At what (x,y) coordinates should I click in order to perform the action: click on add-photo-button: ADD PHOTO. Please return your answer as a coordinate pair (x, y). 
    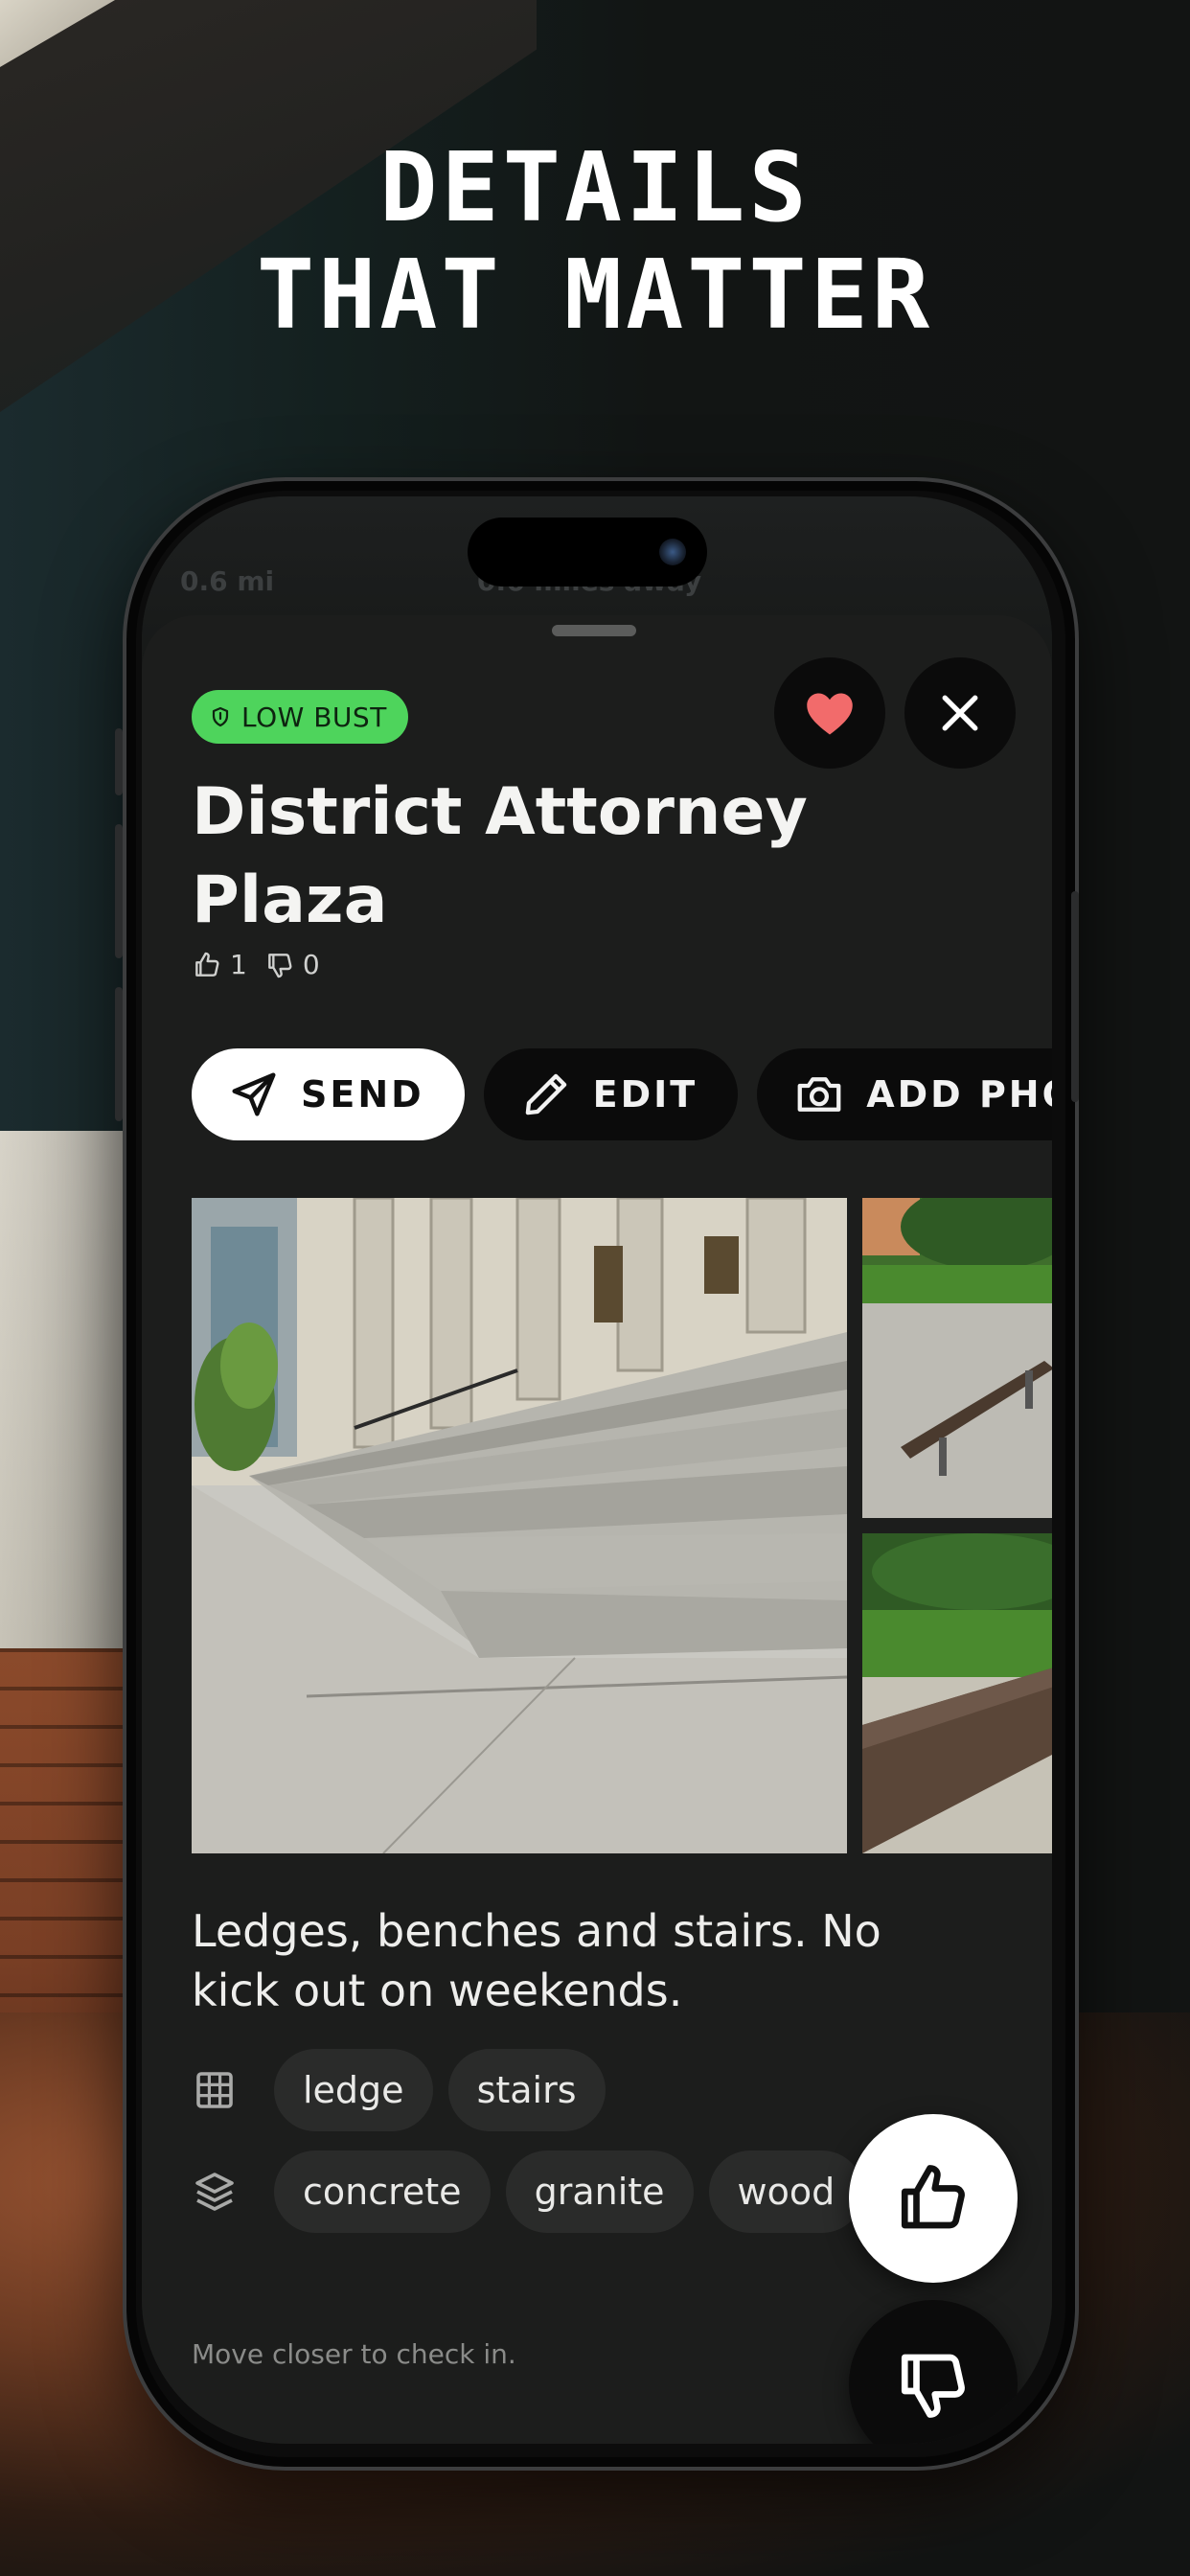
    Looking at the image, I should click on (905, 1094).